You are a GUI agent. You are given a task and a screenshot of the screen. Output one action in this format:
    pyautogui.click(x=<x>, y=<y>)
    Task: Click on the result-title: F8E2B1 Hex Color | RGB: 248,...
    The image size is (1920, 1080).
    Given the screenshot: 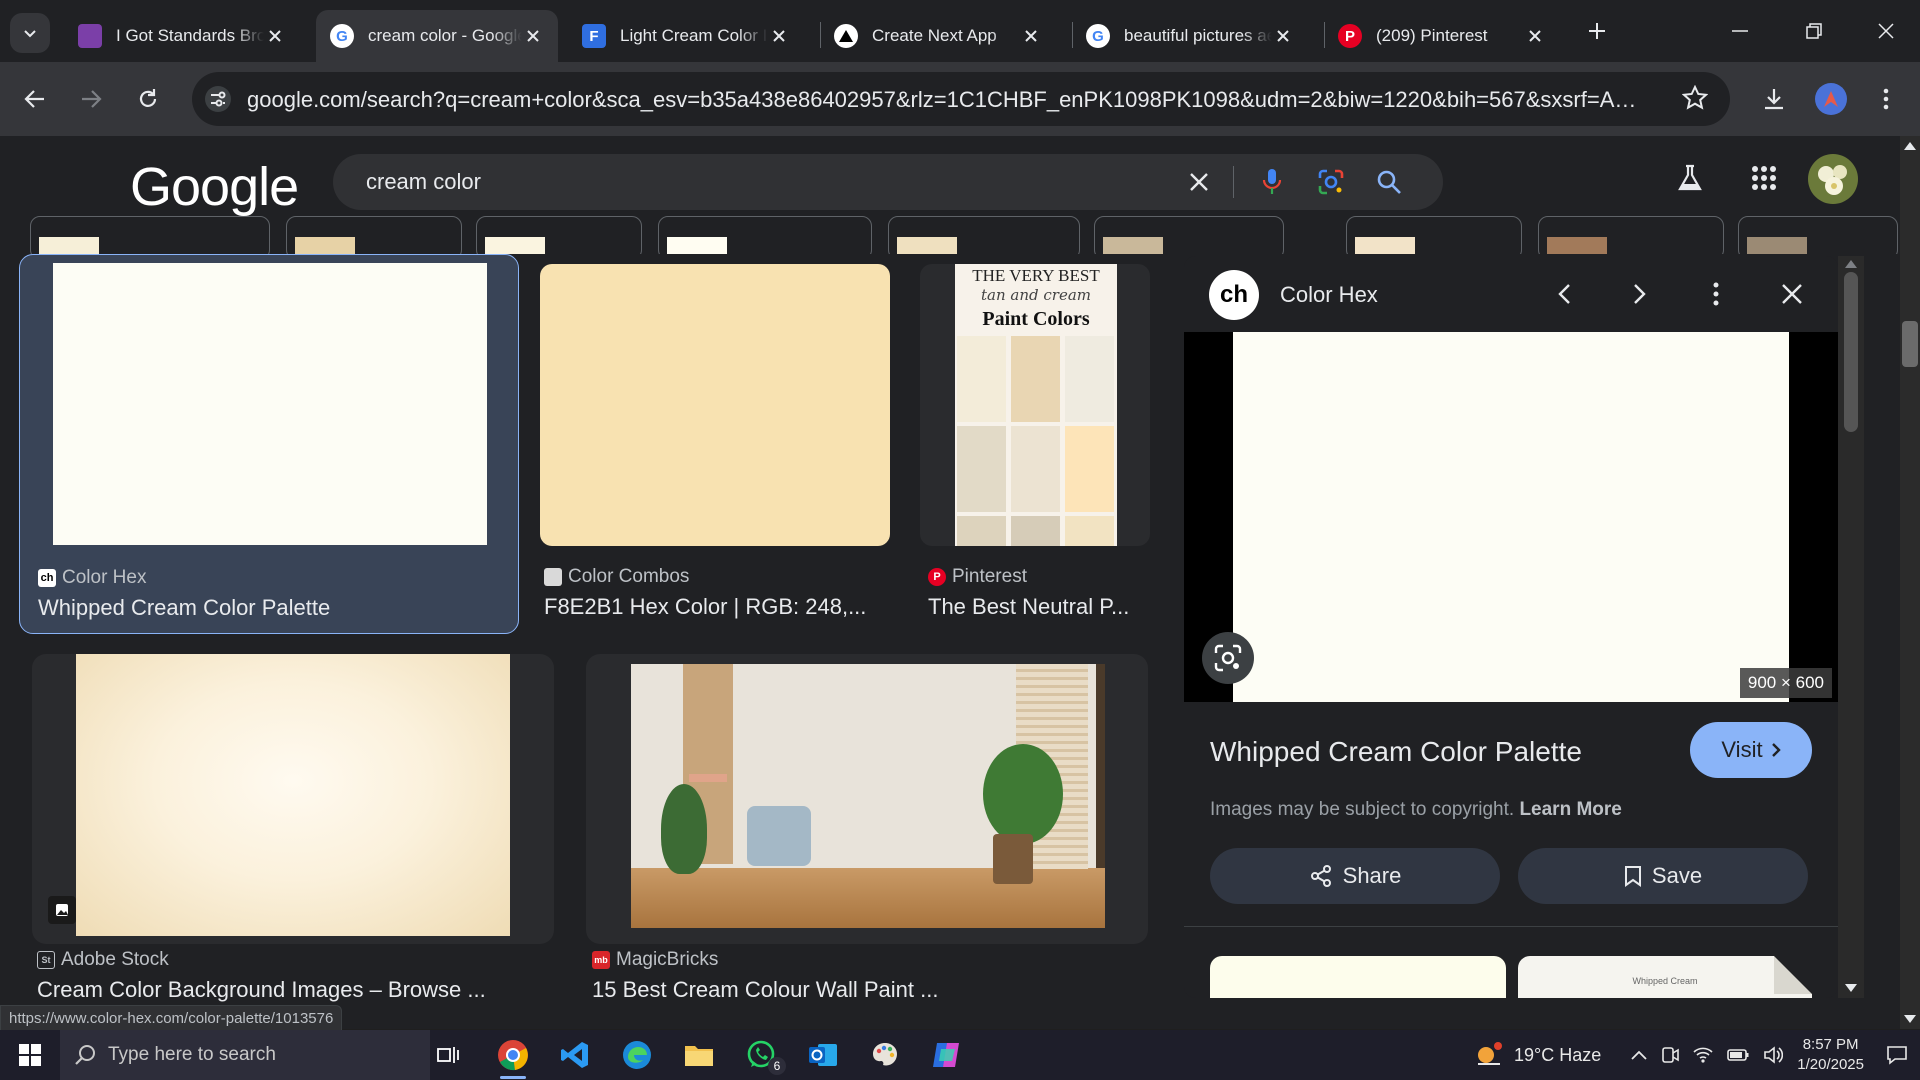 What is the action you would take?
    pyautogui.click(x=714, y=607)
    